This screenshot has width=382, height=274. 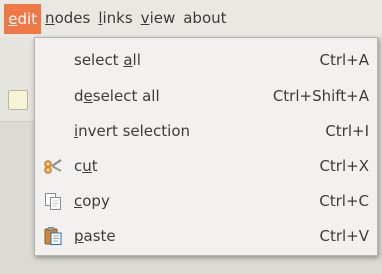 I want to click on label-part: d, so click(x=79, y=95).